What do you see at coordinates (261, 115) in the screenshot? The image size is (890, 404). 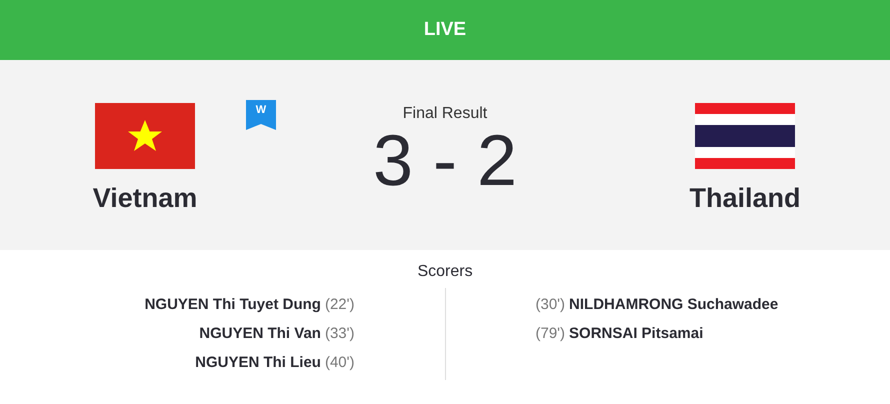 I see `bookmark-badge: W` at bounding box center [261, 115].